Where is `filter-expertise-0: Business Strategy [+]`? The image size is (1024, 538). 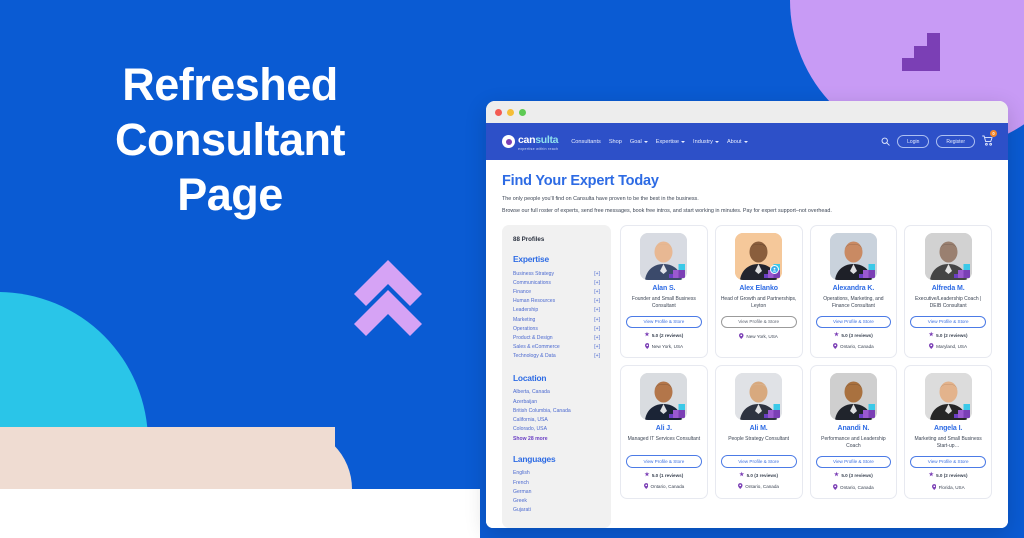 filter-expertise-0: Business Strategy [+] is located at coordinates (556, 273).